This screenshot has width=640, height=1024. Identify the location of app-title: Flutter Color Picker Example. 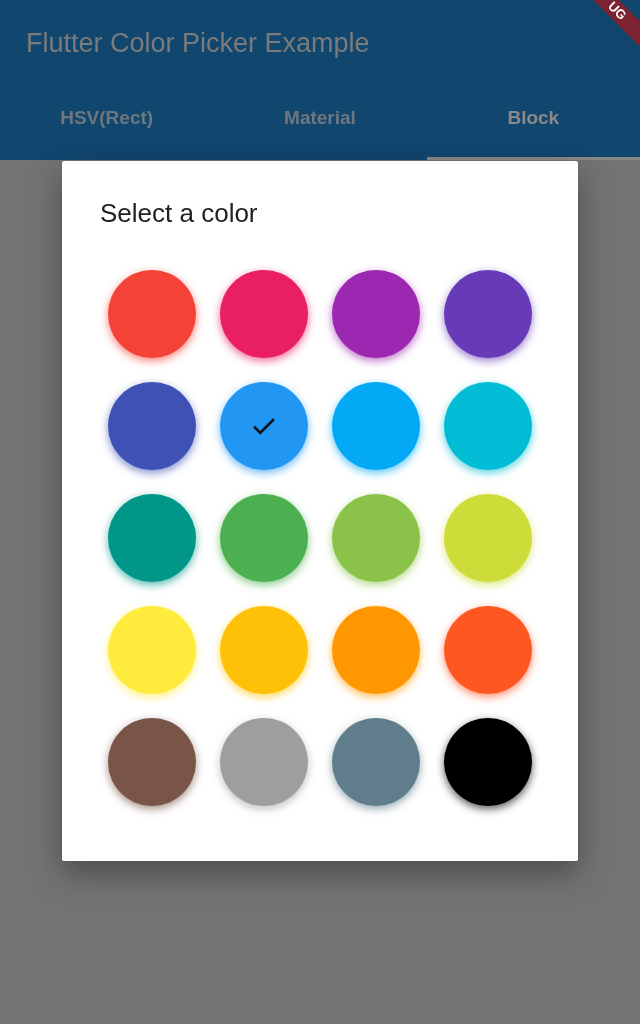
(197, 43).